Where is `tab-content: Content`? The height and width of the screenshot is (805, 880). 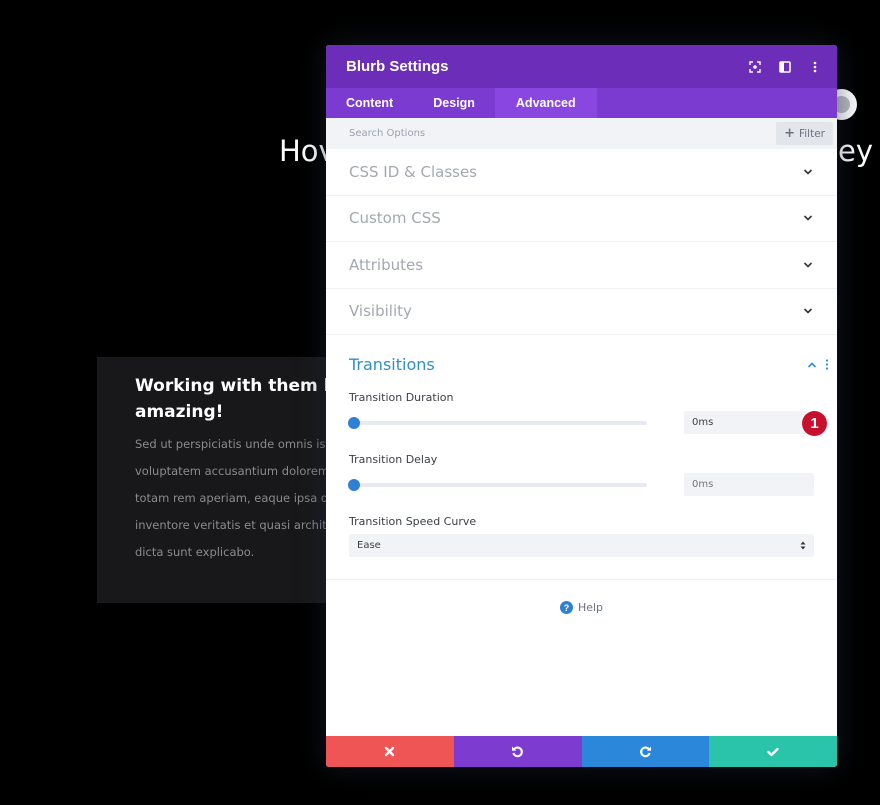
tab-content: Content is located at coordinates (369, 103).